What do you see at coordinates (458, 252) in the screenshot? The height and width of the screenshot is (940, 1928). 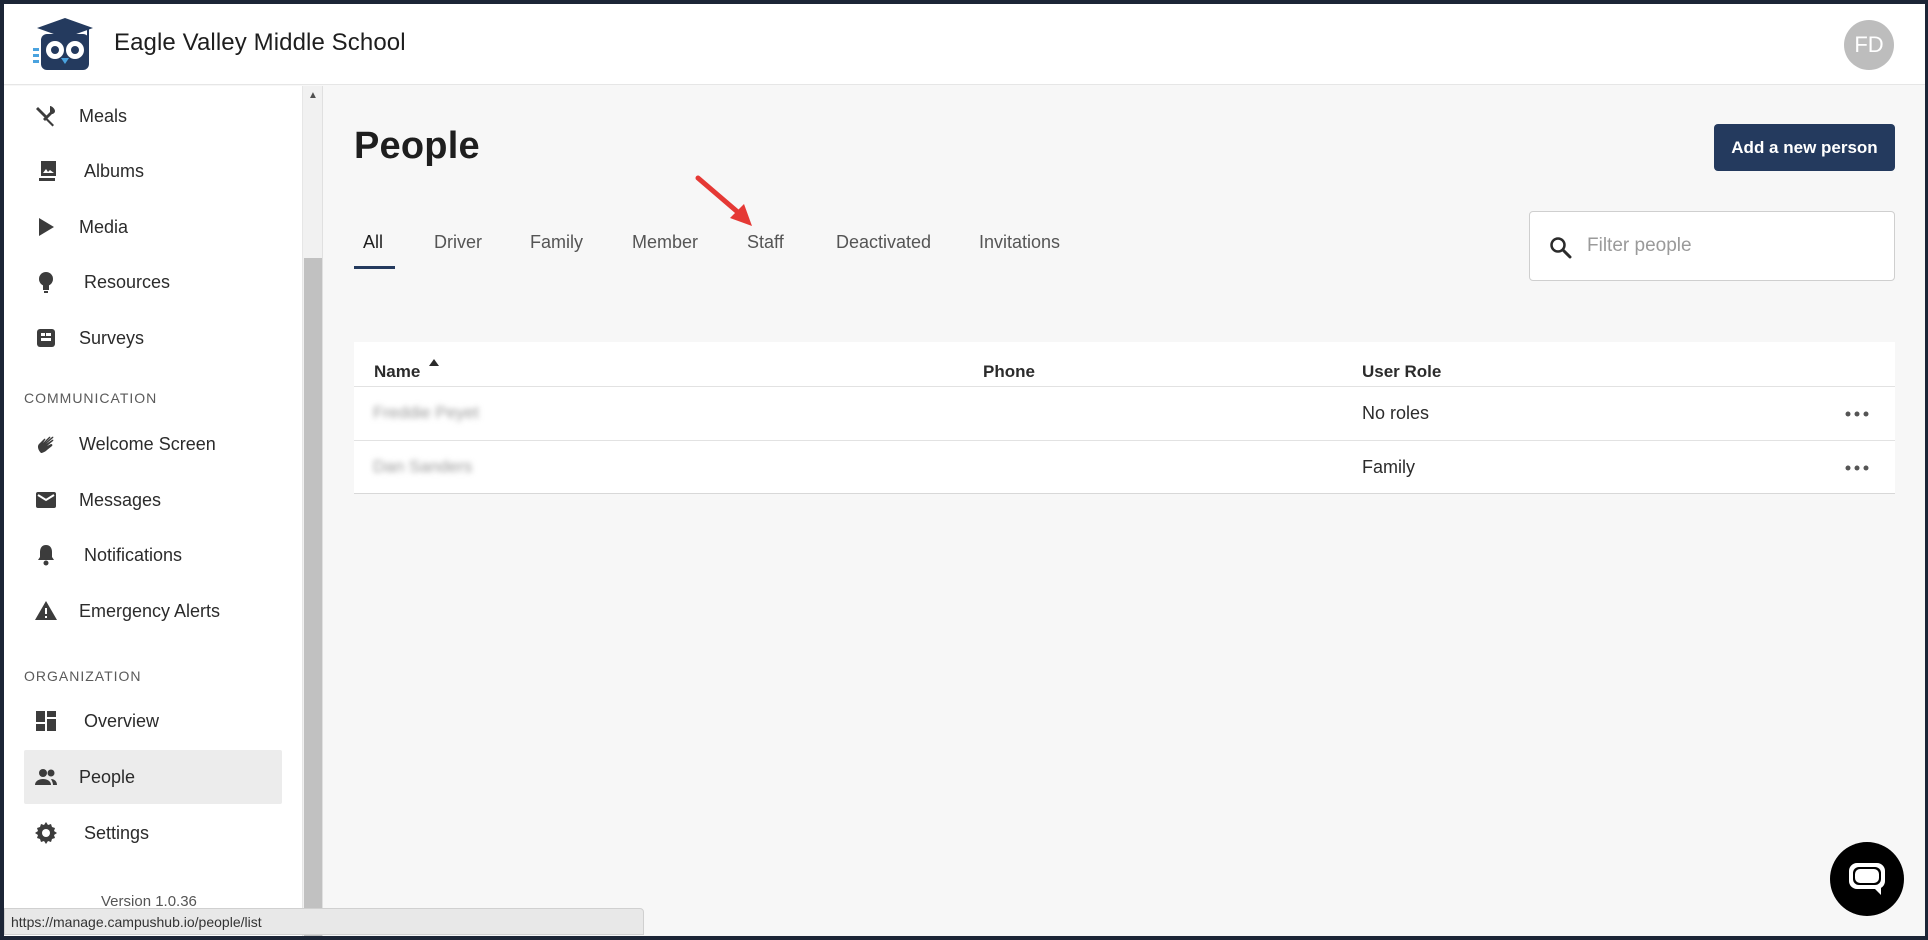 I see `tab-driver: Driver` at bounding box center [458, 252].